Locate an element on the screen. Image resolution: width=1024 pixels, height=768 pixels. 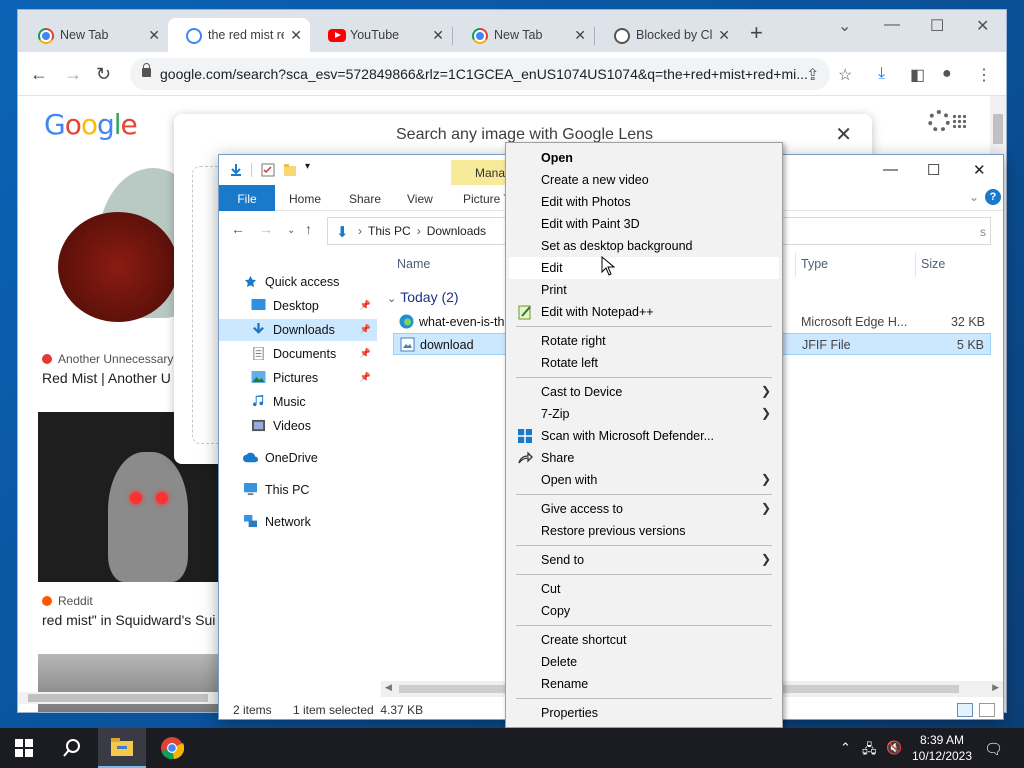
network-tray-icon: 🖧 is located at coordinates (869, 751).